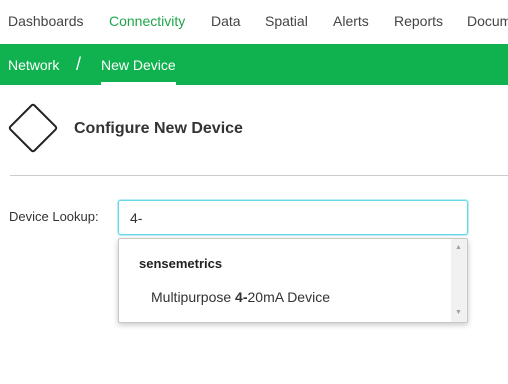  What do you see at coordinates (458, 313) in the screenshot?
I see `scroll-down-icon: ▼` at bounding box center [458, 313].